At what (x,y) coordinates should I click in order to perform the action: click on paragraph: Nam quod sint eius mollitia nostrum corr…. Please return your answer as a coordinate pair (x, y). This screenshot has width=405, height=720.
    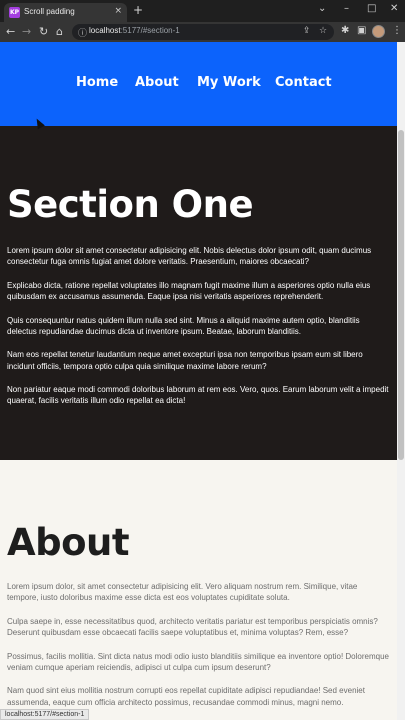
    Looking at the image, I should click on (186, 696).